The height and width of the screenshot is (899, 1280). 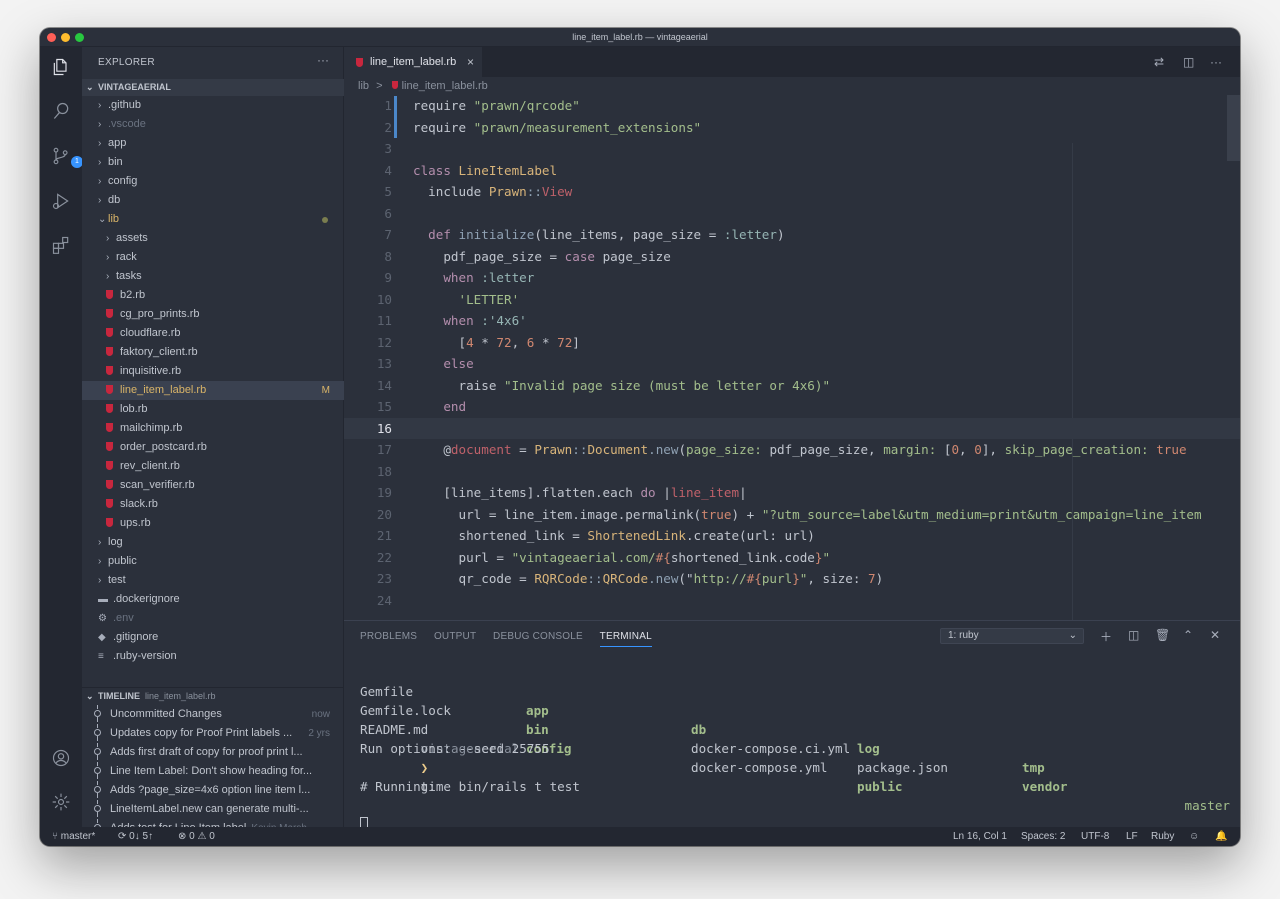 What do you see at coordinates (213, 390) in the screenshot?
I see `tree-item: line_item_label.rb M` at bounding box center [213, 390].